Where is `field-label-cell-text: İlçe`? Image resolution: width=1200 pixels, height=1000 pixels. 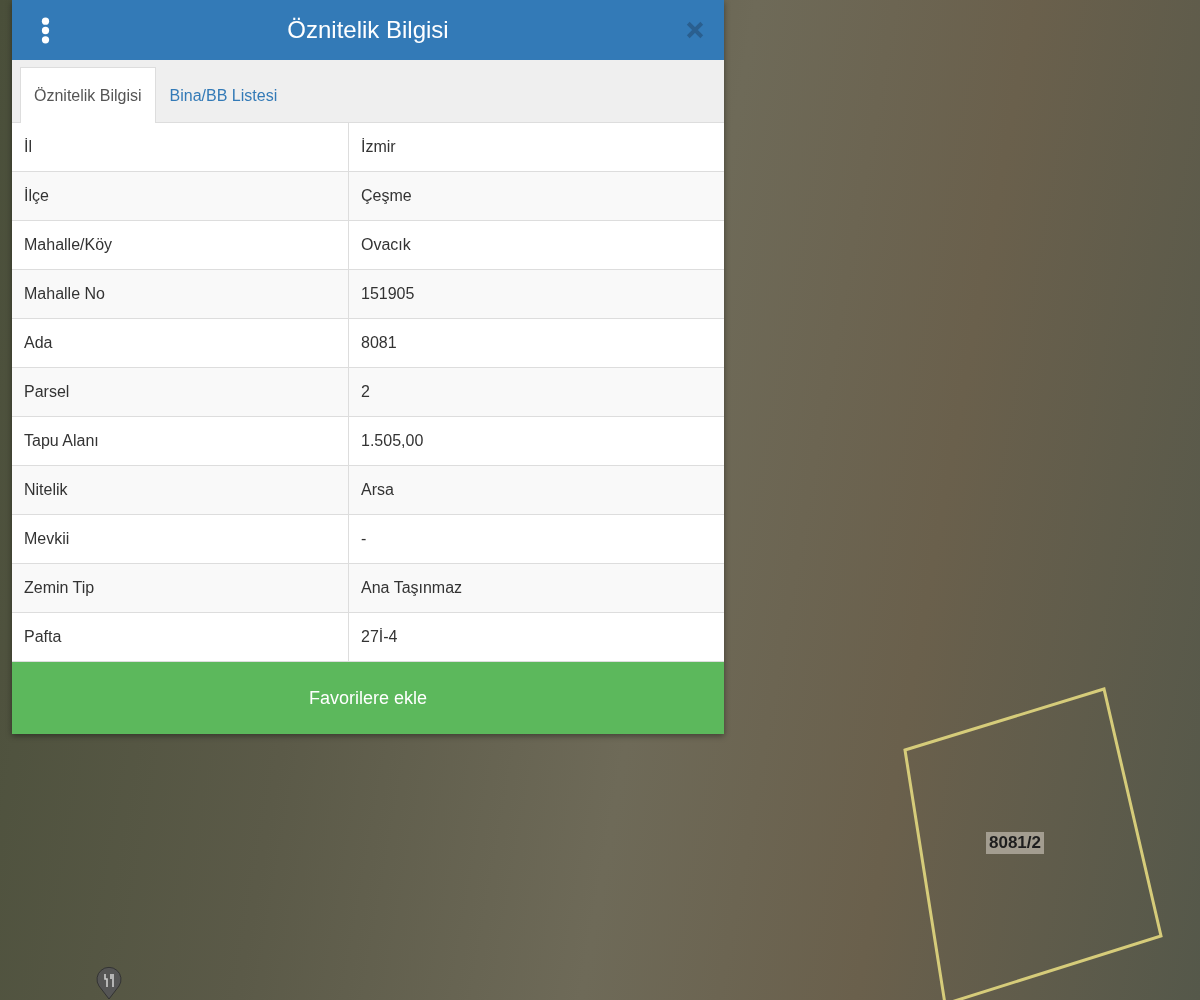 field-label-cell-text: İlçe is located at coordinates (36, 196).